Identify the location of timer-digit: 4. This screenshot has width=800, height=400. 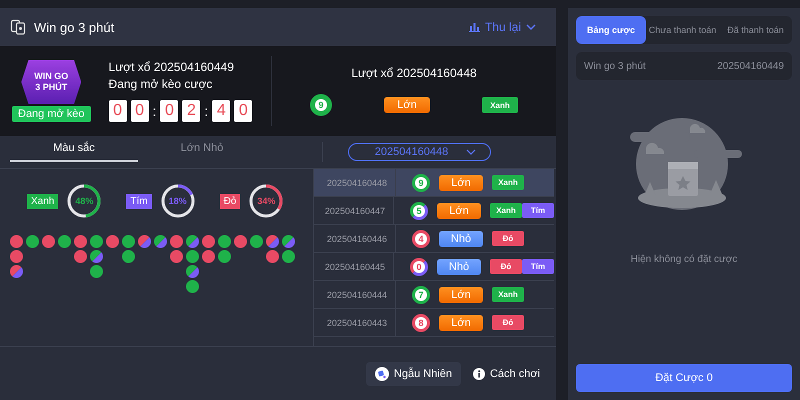
(221, 111).